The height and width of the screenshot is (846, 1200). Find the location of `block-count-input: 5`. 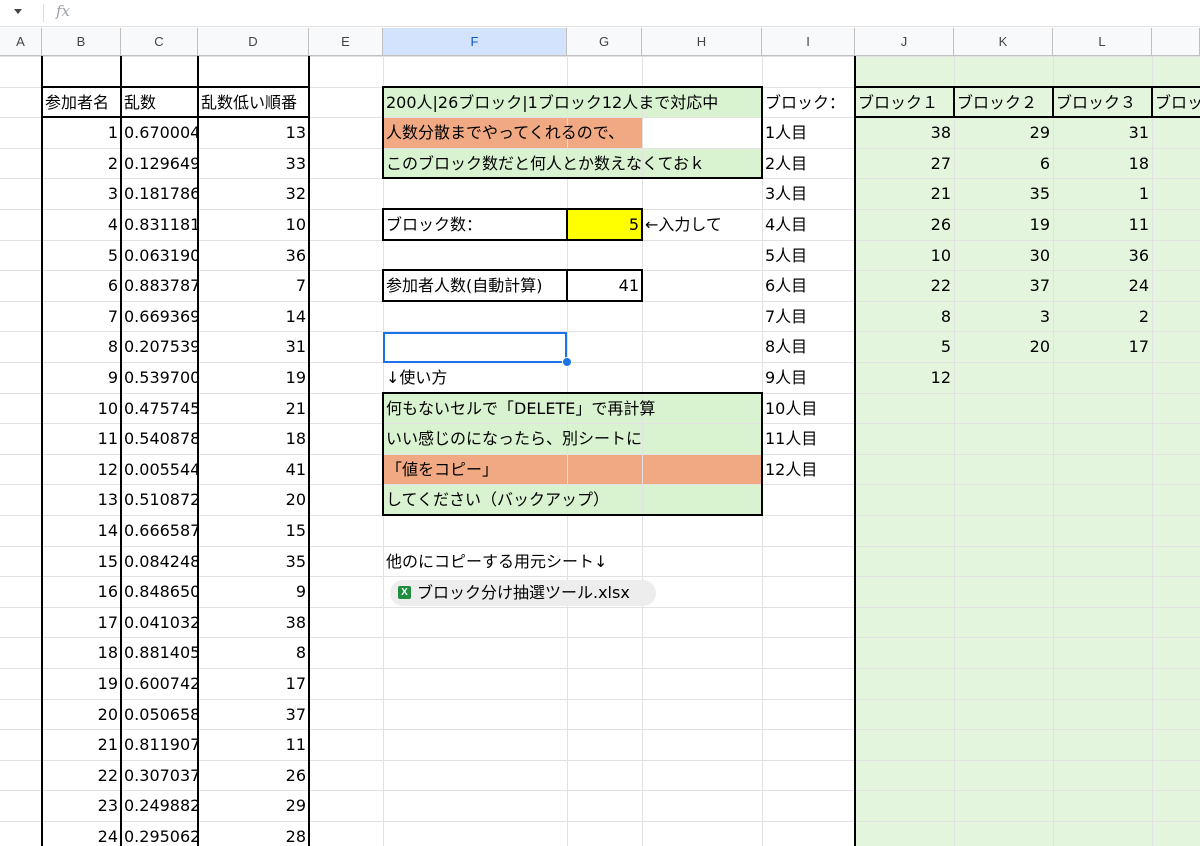

block-count-input: 5 is located at coordinates (604, 225).